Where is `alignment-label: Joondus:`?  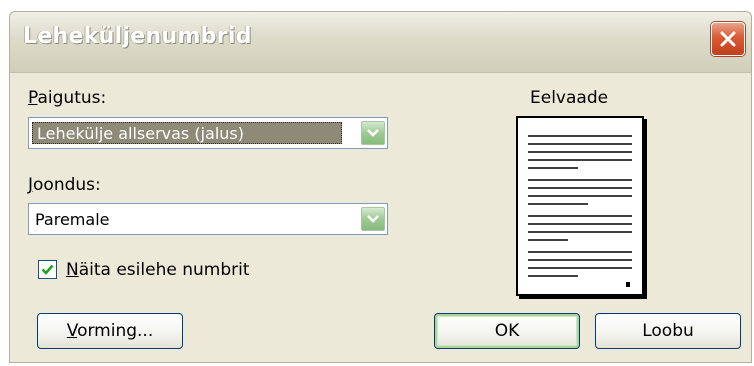 alignment-label: Joondus: is located at coordinates (64, 185).